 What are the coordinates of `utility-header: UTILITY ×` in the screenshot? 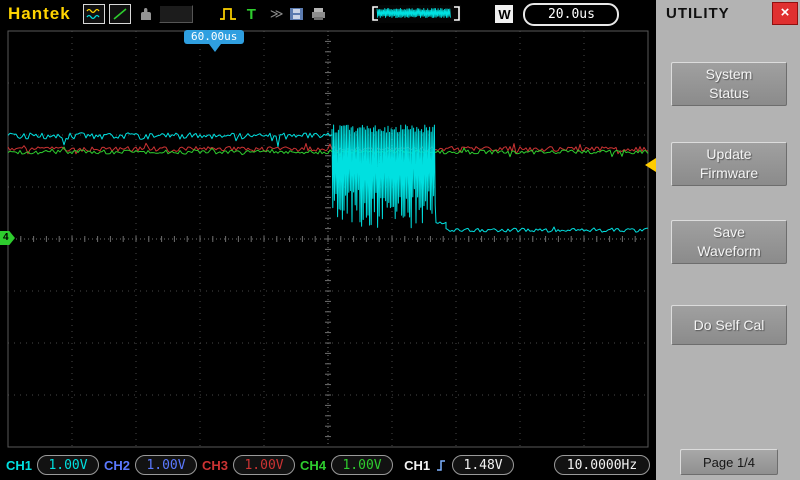 It's located at (728, 14).